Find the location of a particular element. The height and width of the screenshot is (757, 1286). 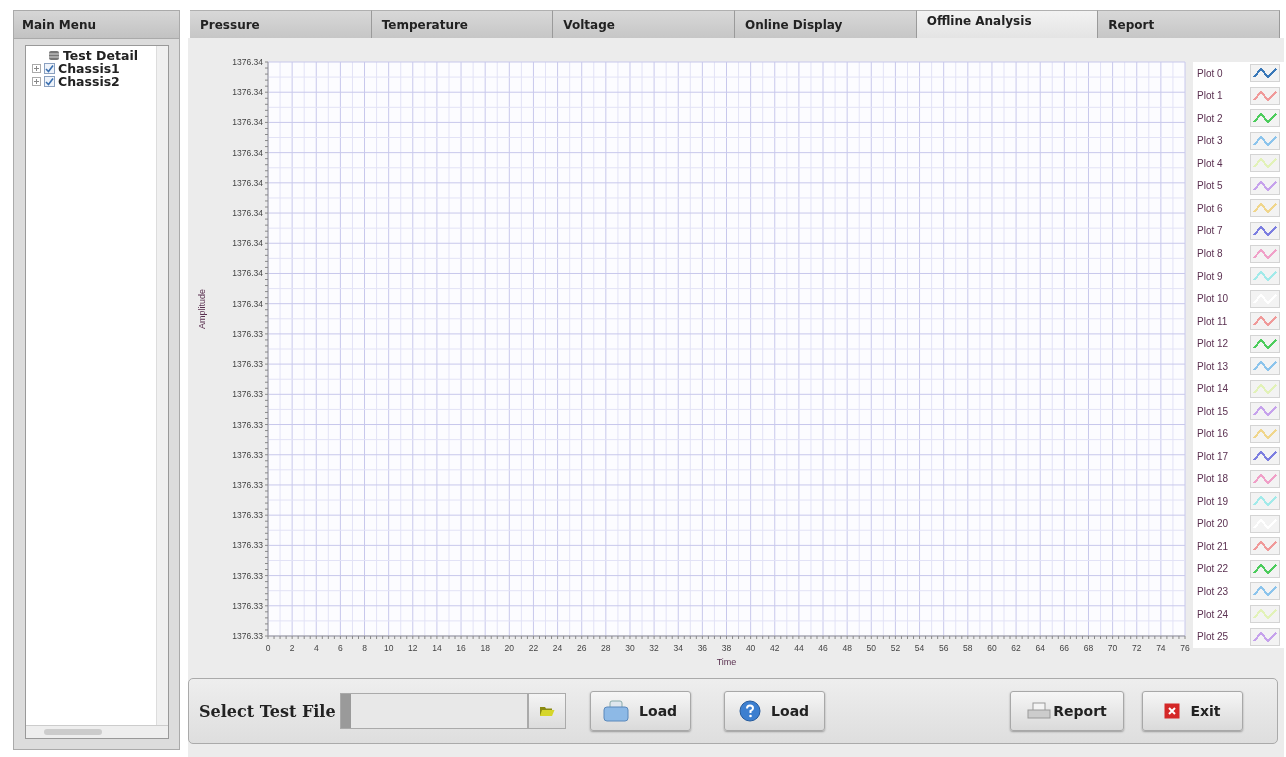

legend-label: Plot 25 is located at coordinates (1213, 637).